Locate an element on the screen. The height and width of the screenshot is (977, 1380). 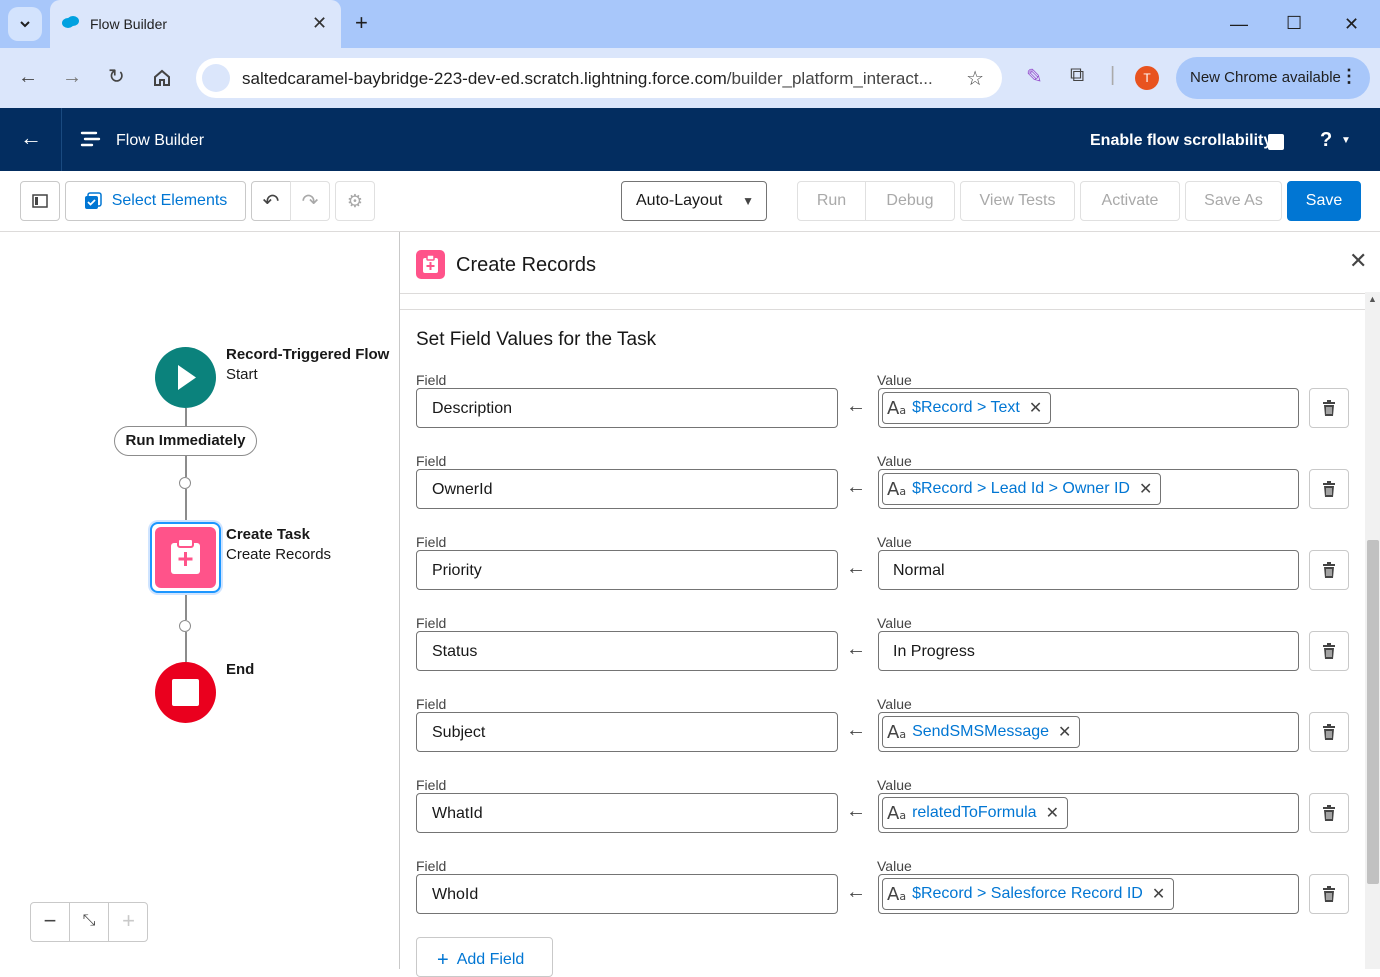
browser-tab: Flow Builder ✕ is located at coordinates (195, 24).